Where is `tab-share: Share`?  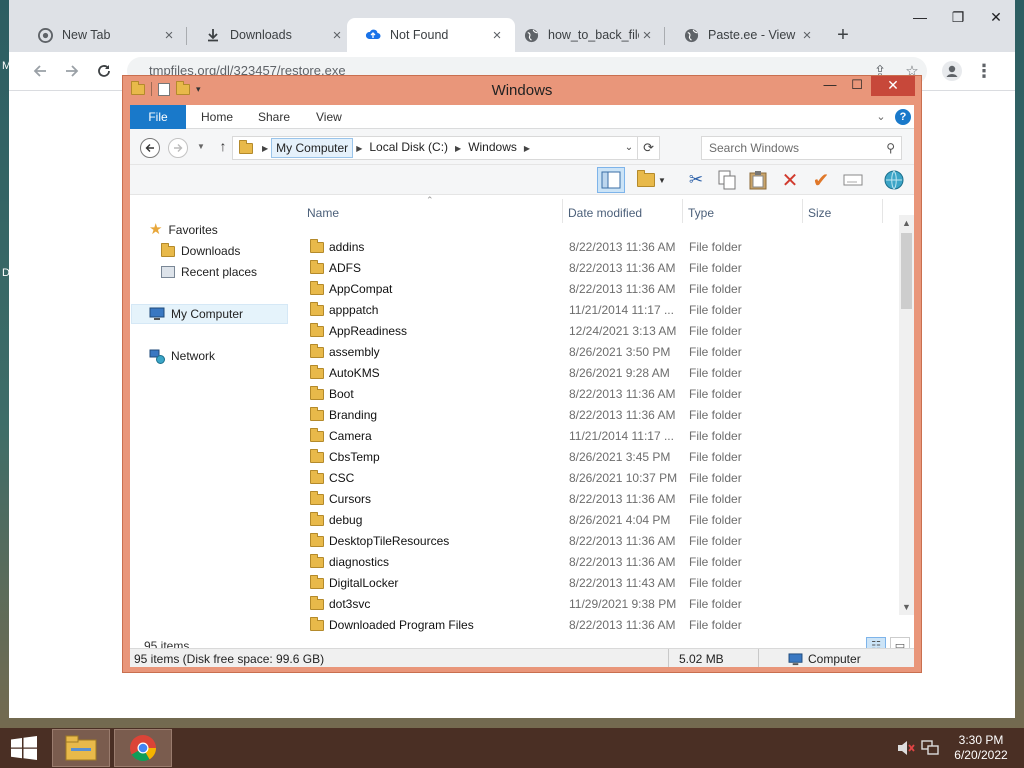
tab-share: Share is located at coordinates (274, 117).